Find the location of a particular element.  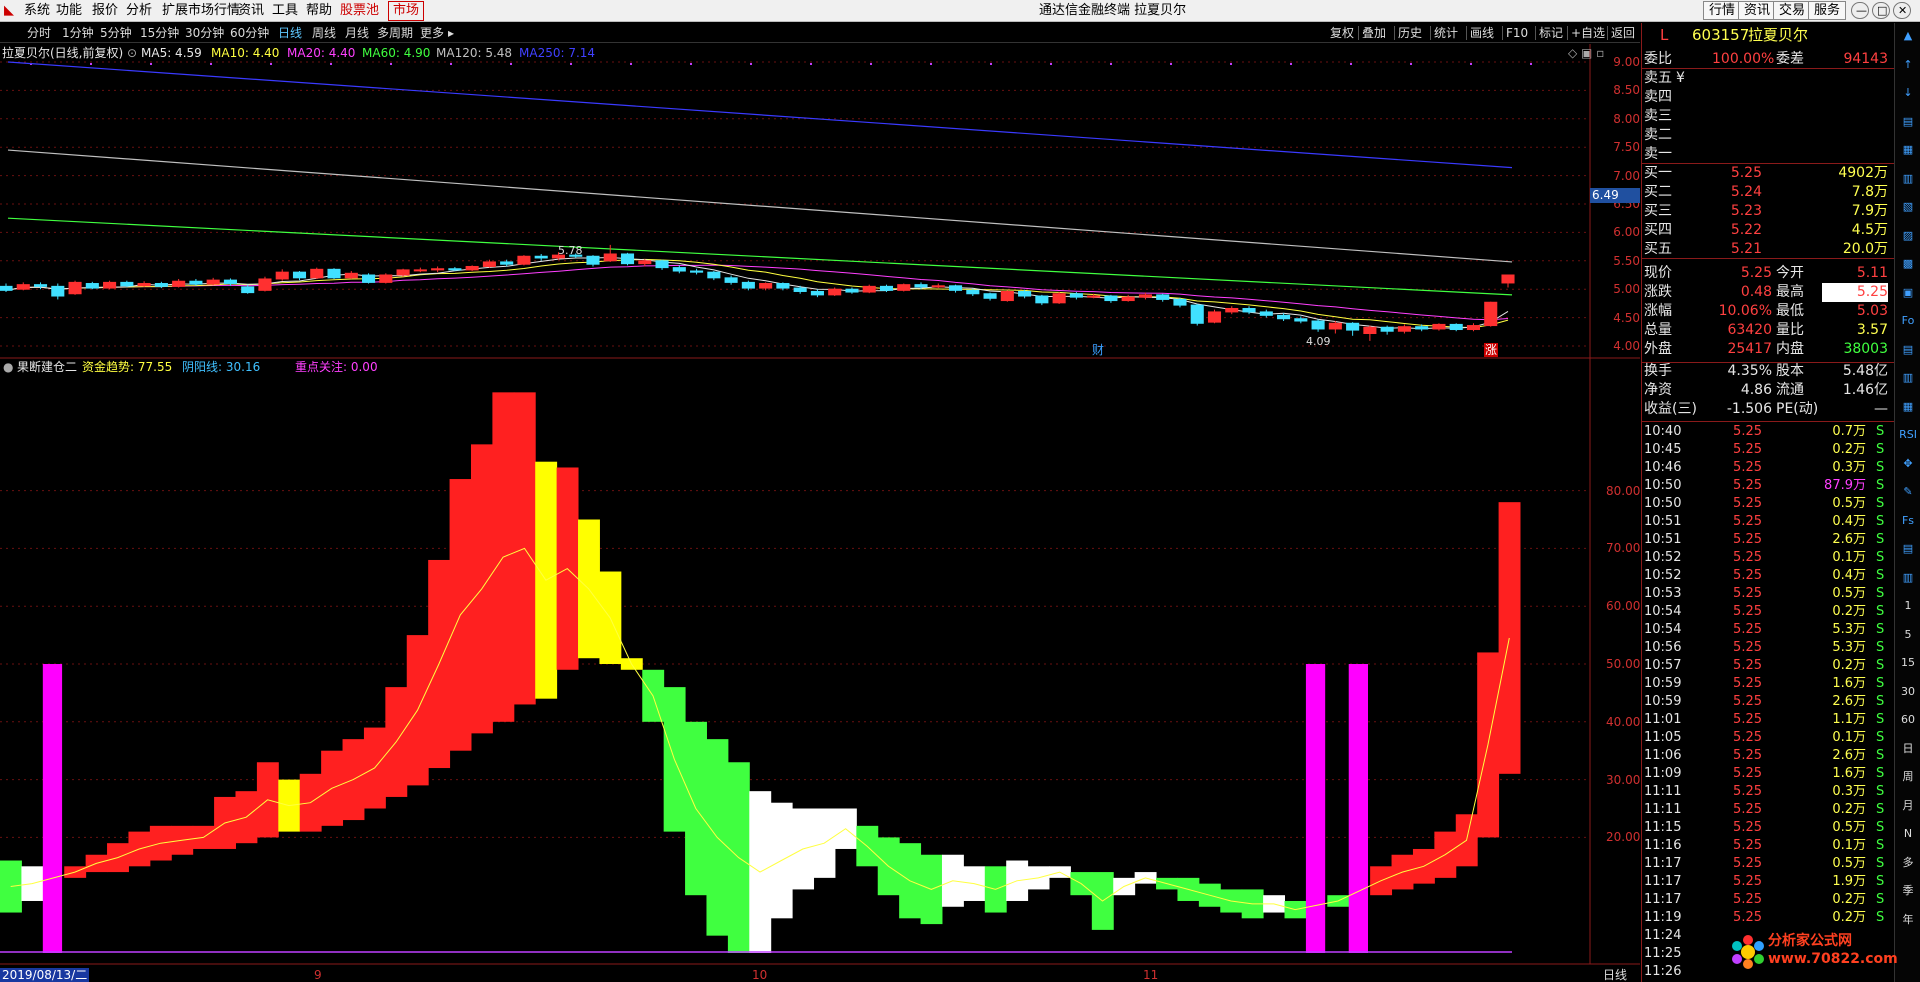

minimize-button: — is located at coordinates (1860, 10).